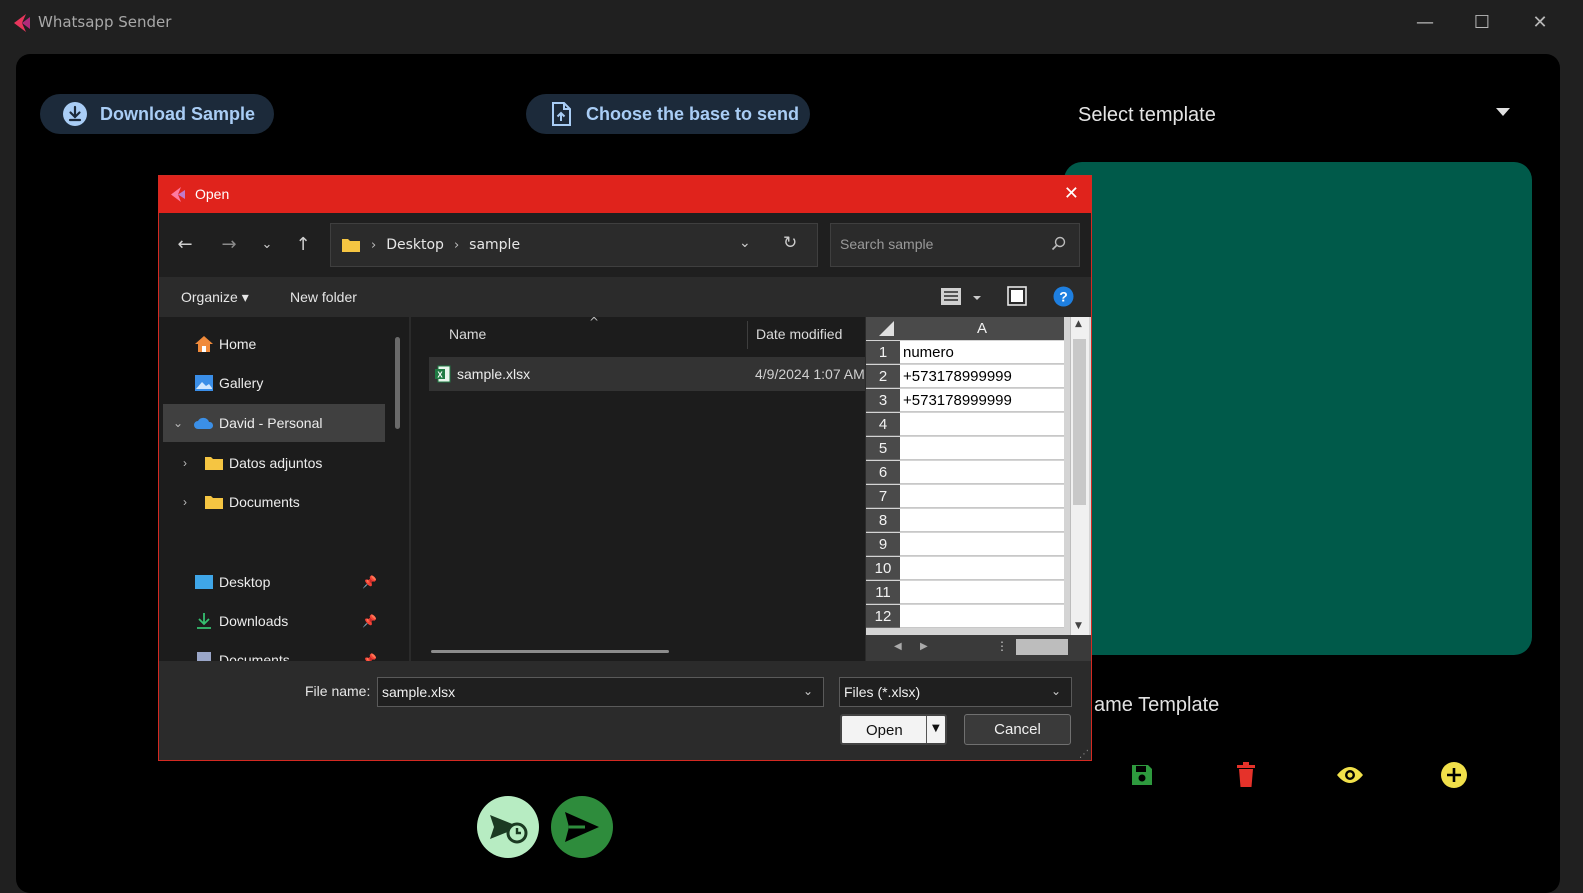 The height and width of the screenshot is (893, 1583). What do you see at coordinates (397, 383) in the screenshot?
I see `nav-scrollbar-thumb` at bounding box center [397, 383].